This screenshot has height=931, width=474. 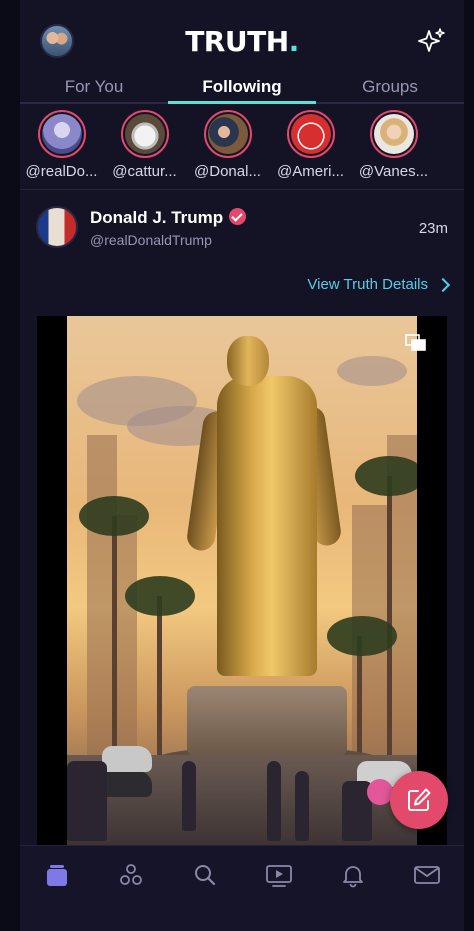 I want to click on home-icon, so click(x=57, y=875).